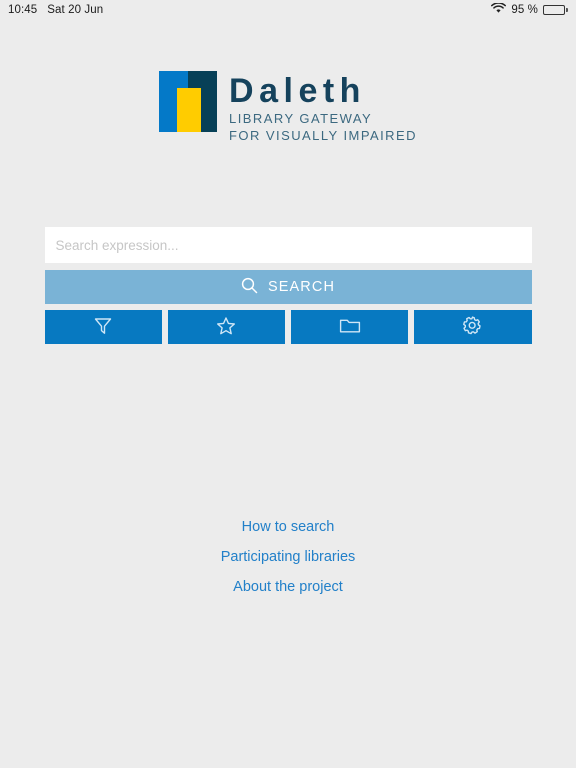 Image resolution: width=576 pixels, height=768 pixels. Describe the element at coordinates (23, 10) in the screenshot. I see `status-time: 10:45` at that location.